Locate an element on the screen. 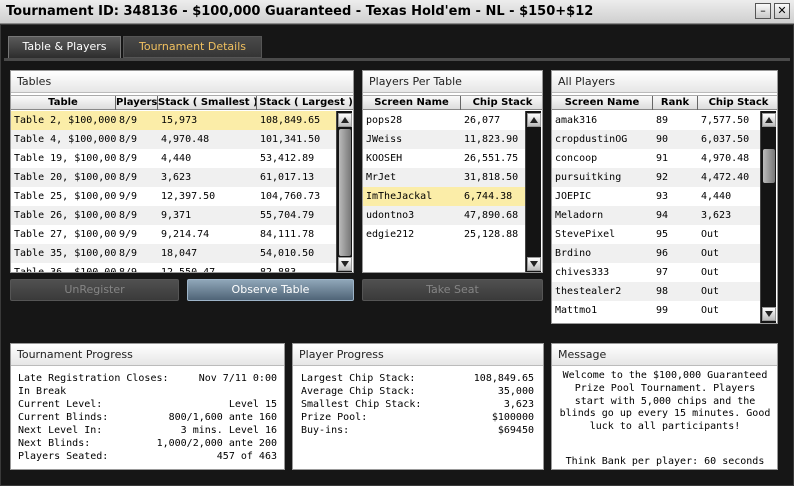  table-cell-table: Table 2, $100,000 is located at coordinates (65, 120).